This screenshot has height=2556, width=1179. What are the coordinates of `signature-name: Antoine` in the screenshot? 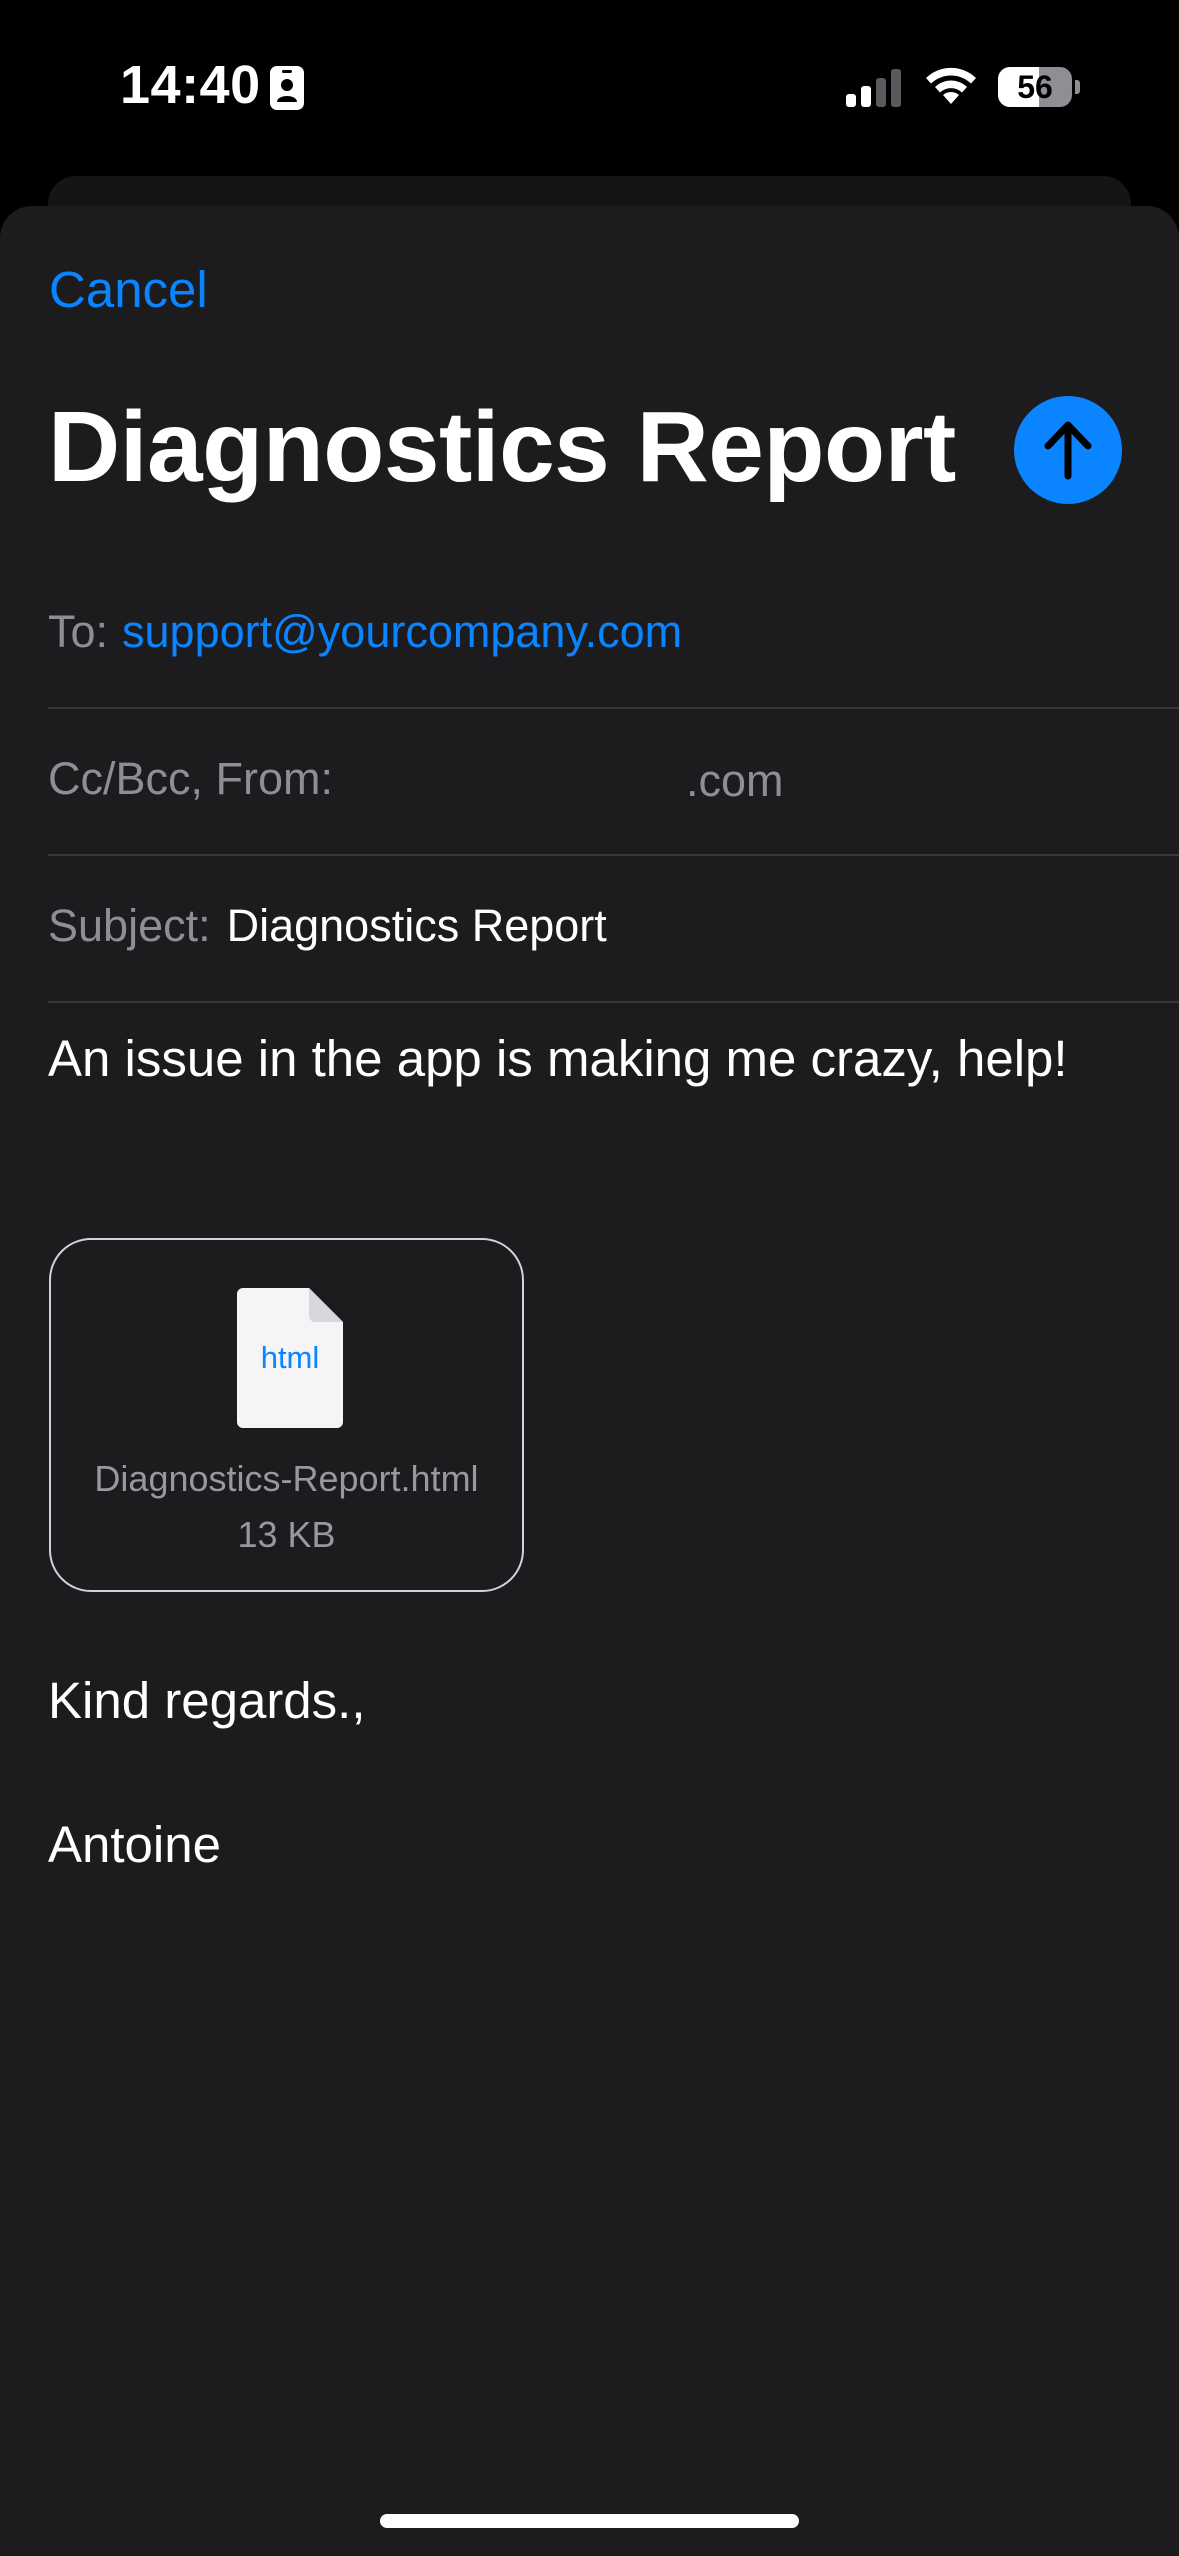 It's located at (134, 1844).